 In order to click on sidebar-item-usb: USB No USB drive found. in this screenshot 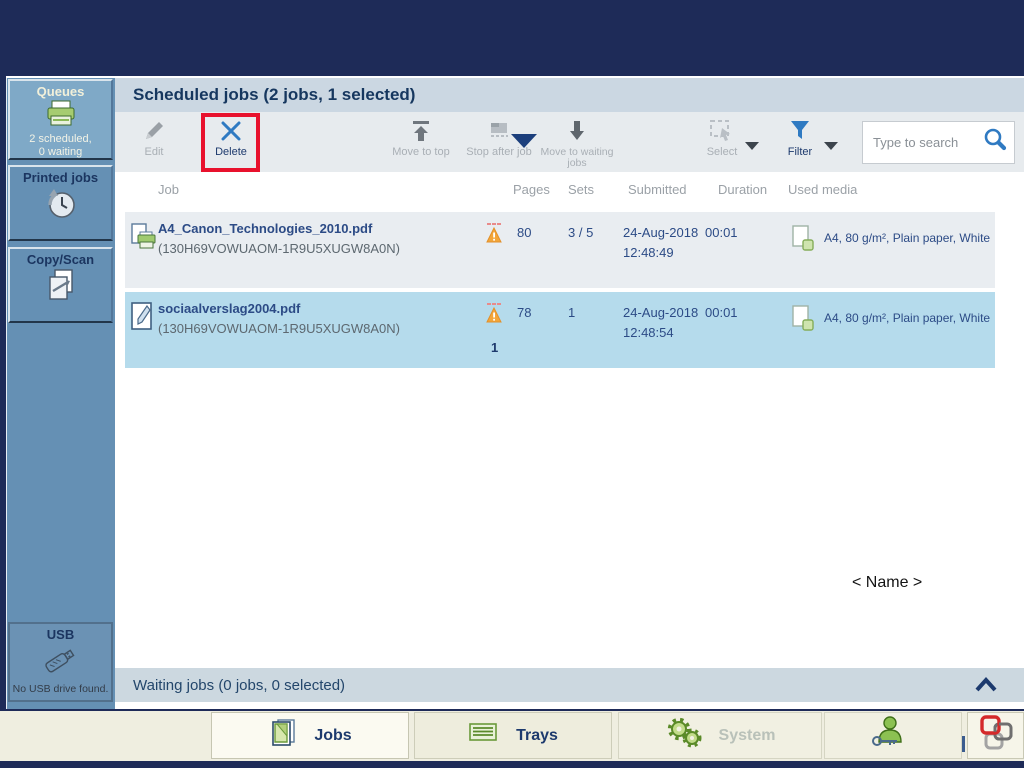, I will do `click(60, 662)`.